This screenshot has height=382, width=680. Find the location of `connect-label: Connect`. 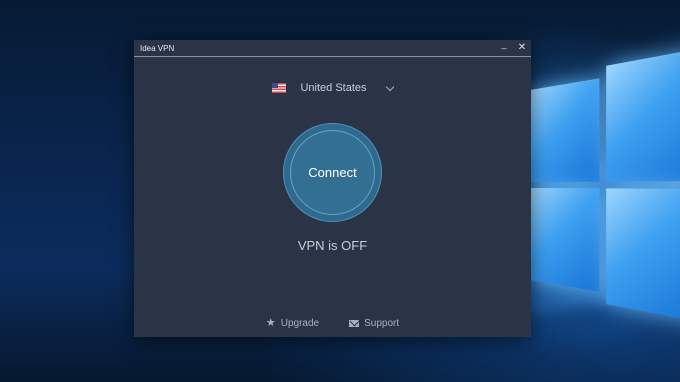

connect-label: Connect is located at coordinates (332, 172).